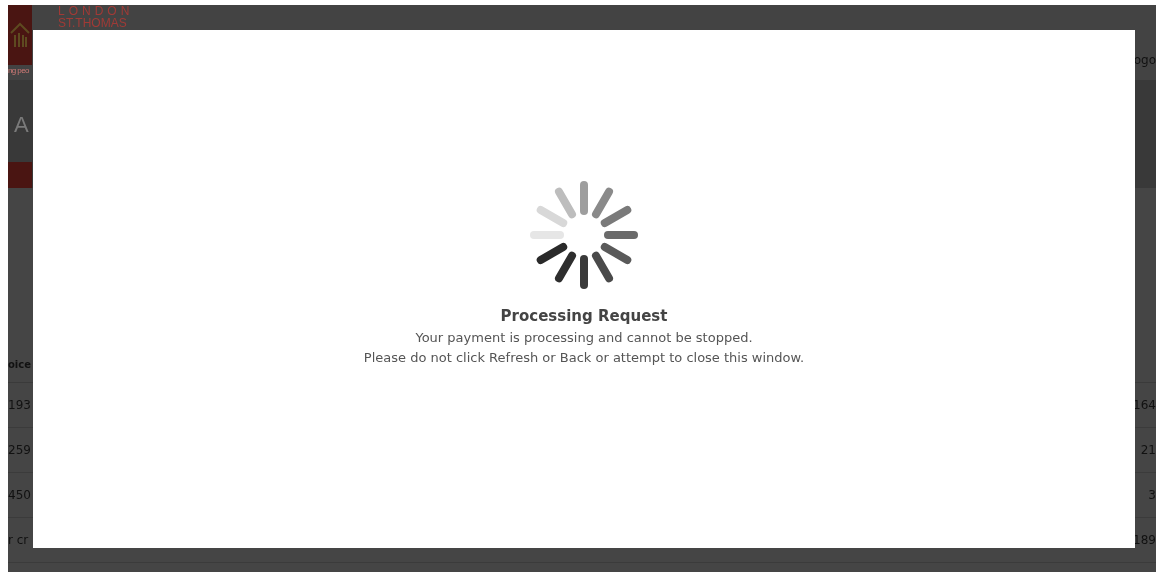 The image size is (1156, 572). I want to click on dialog-message: Please do not click Refresh or Back or attempt to close this window., so click(584, 357).